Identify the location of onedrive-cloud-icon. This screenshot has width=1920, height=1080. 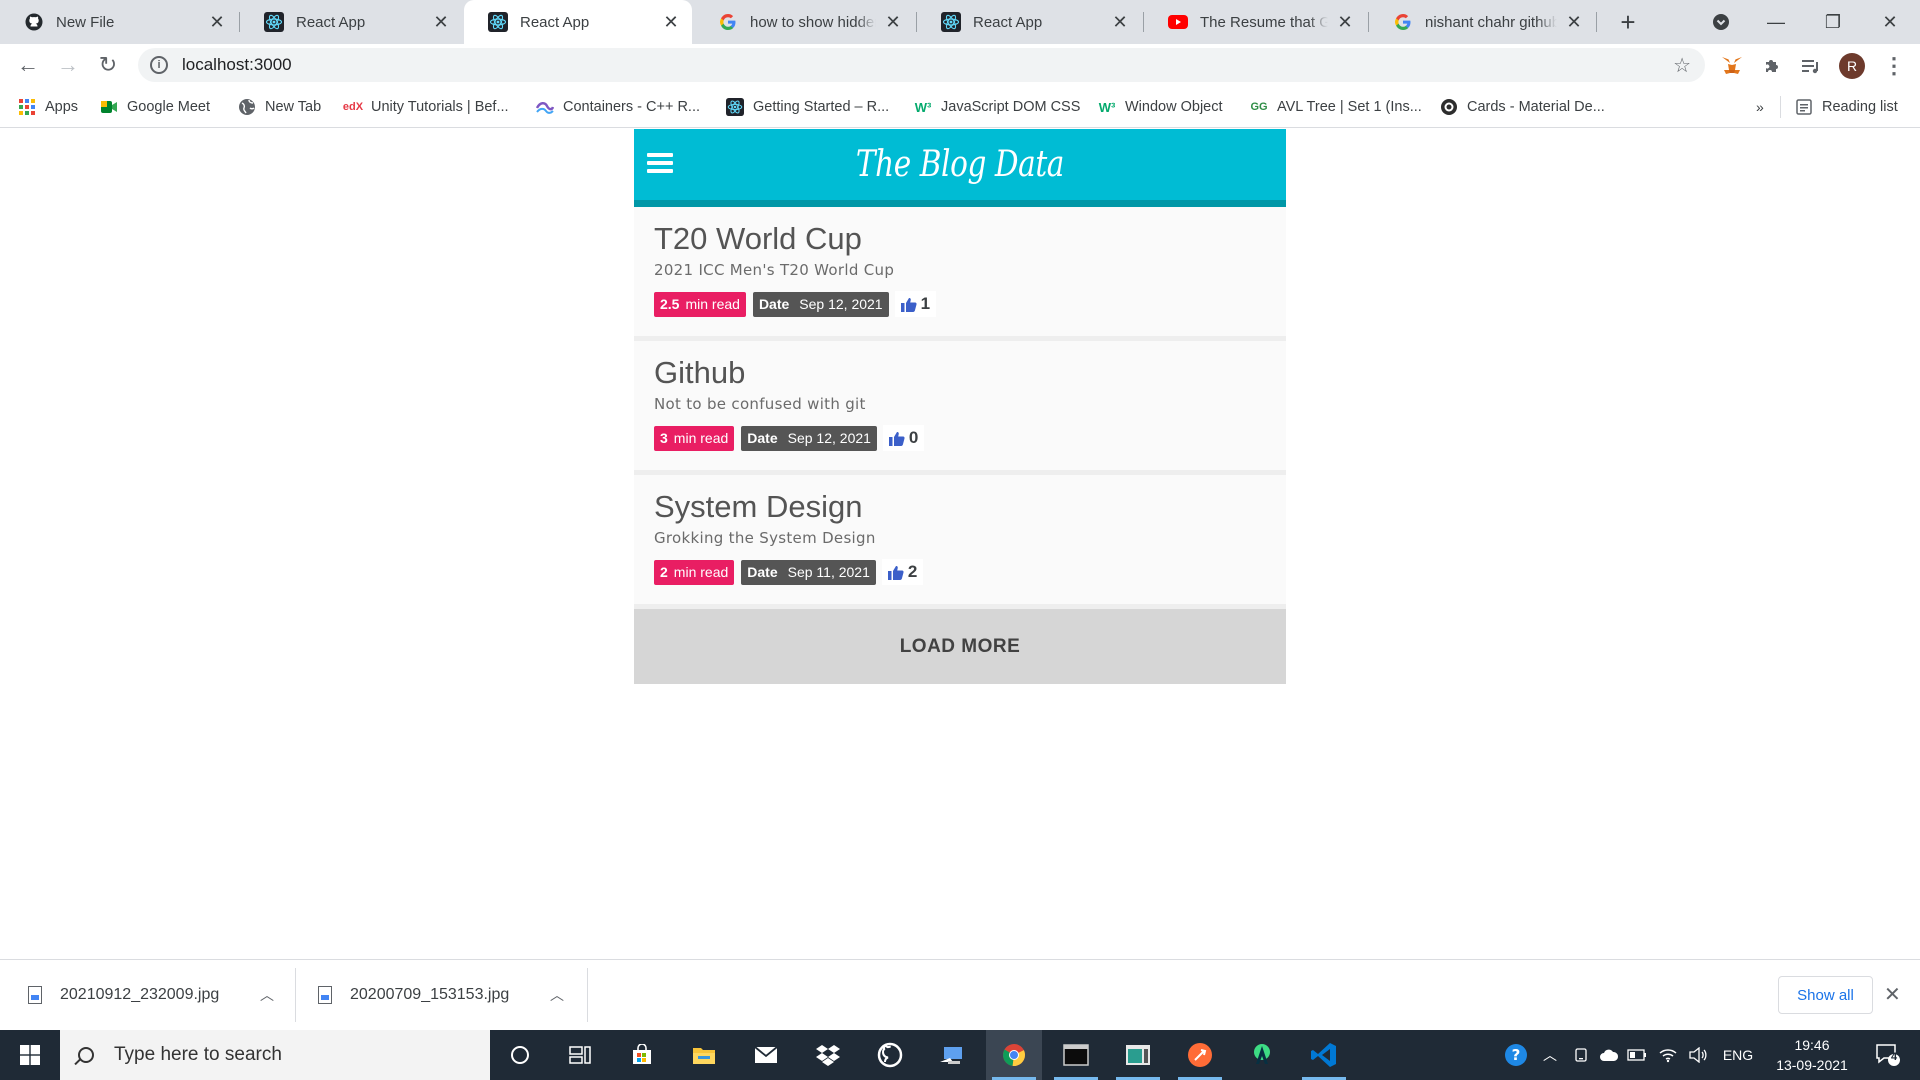
(1609, 1055).